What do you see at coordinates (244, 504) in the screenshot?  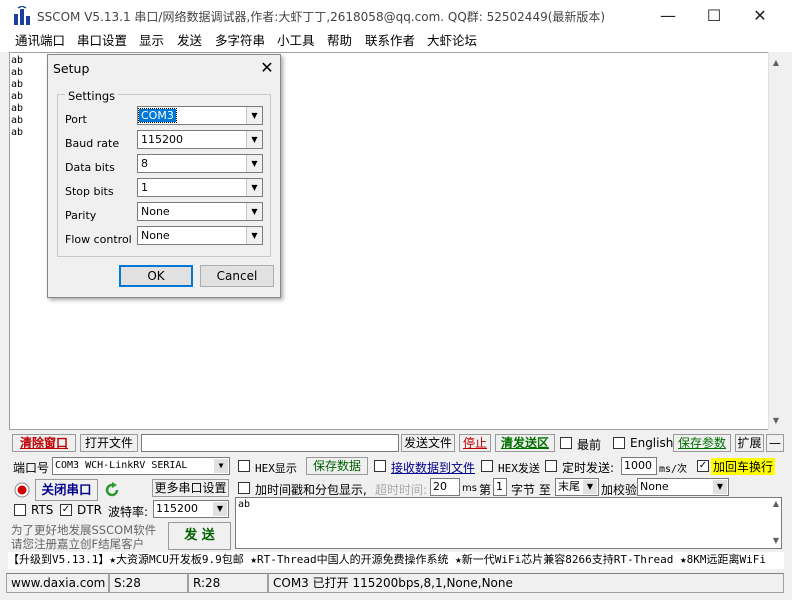 I see `send-text: ab` at bounding box center [244, 504].